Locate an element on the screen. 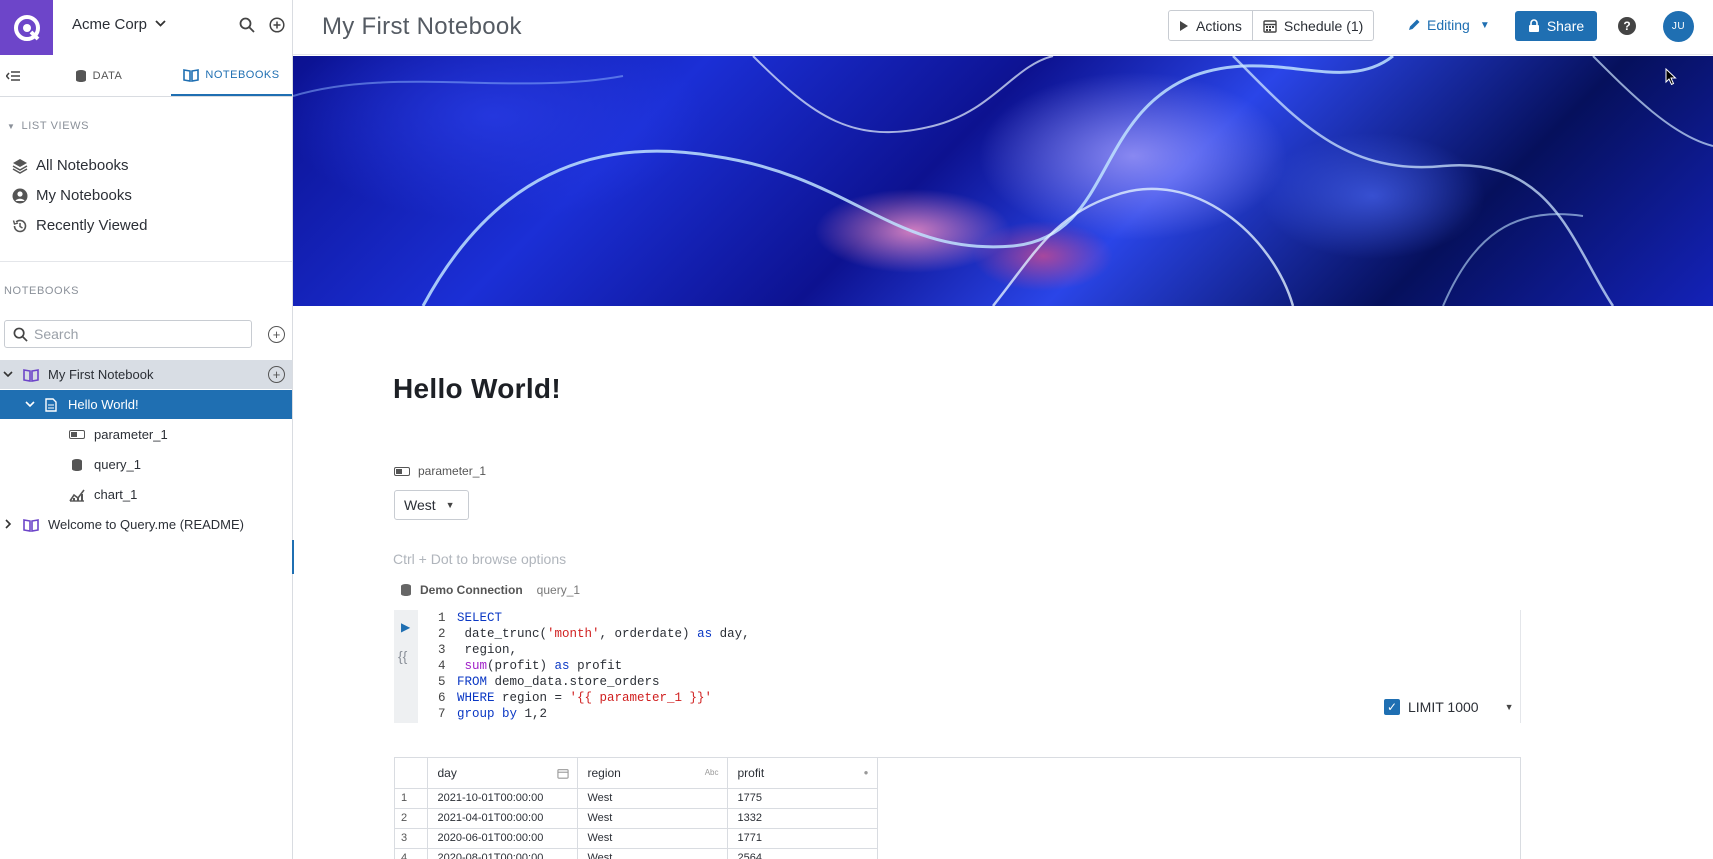  logo is located at coordinates (26, 27).